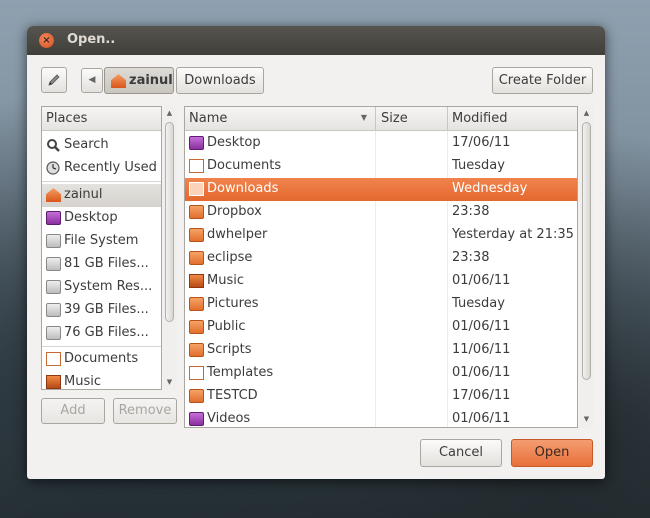  What do you see at coordinates (381, 258) in the screenshot?
I see `file-row-eclipse: eclipse 23:38` at bounding box center [381, 258].